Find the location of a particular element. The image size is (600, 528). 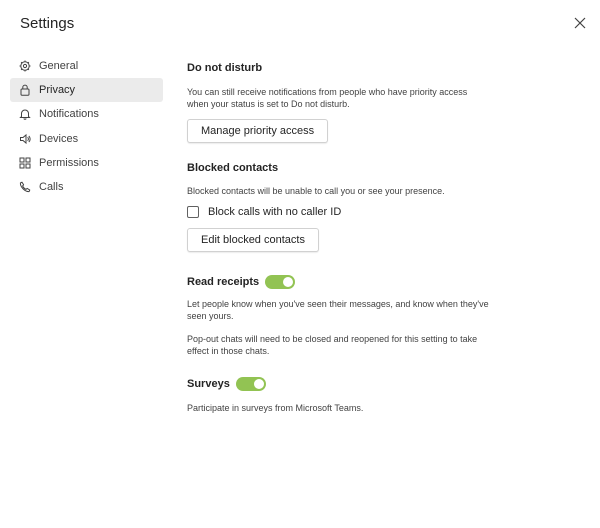

lock-icon is located at coordinates (25, 90).